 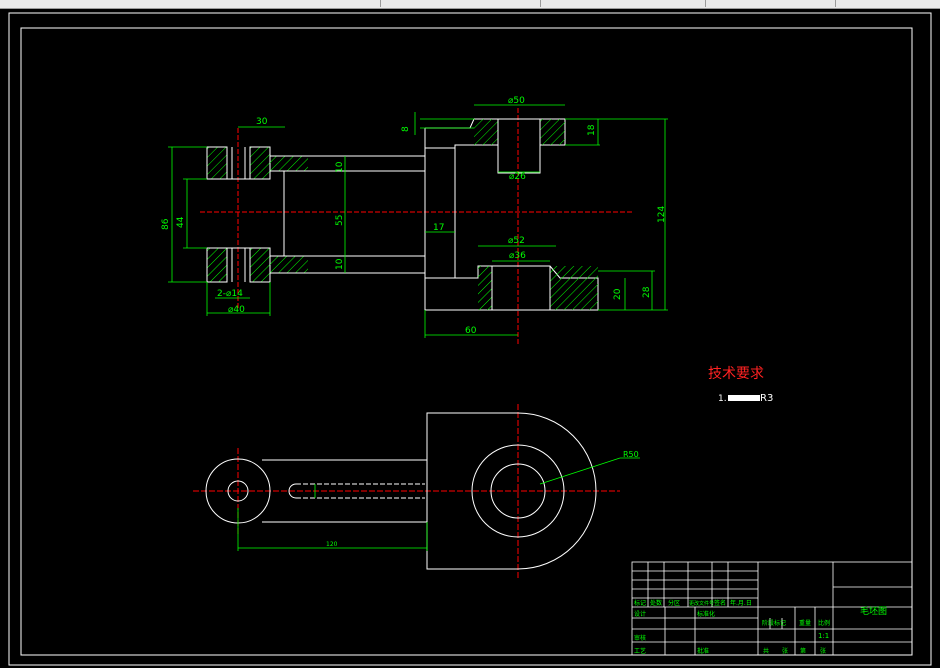 I want to click on tb-label-15: 张, so click(x=785, y=651).